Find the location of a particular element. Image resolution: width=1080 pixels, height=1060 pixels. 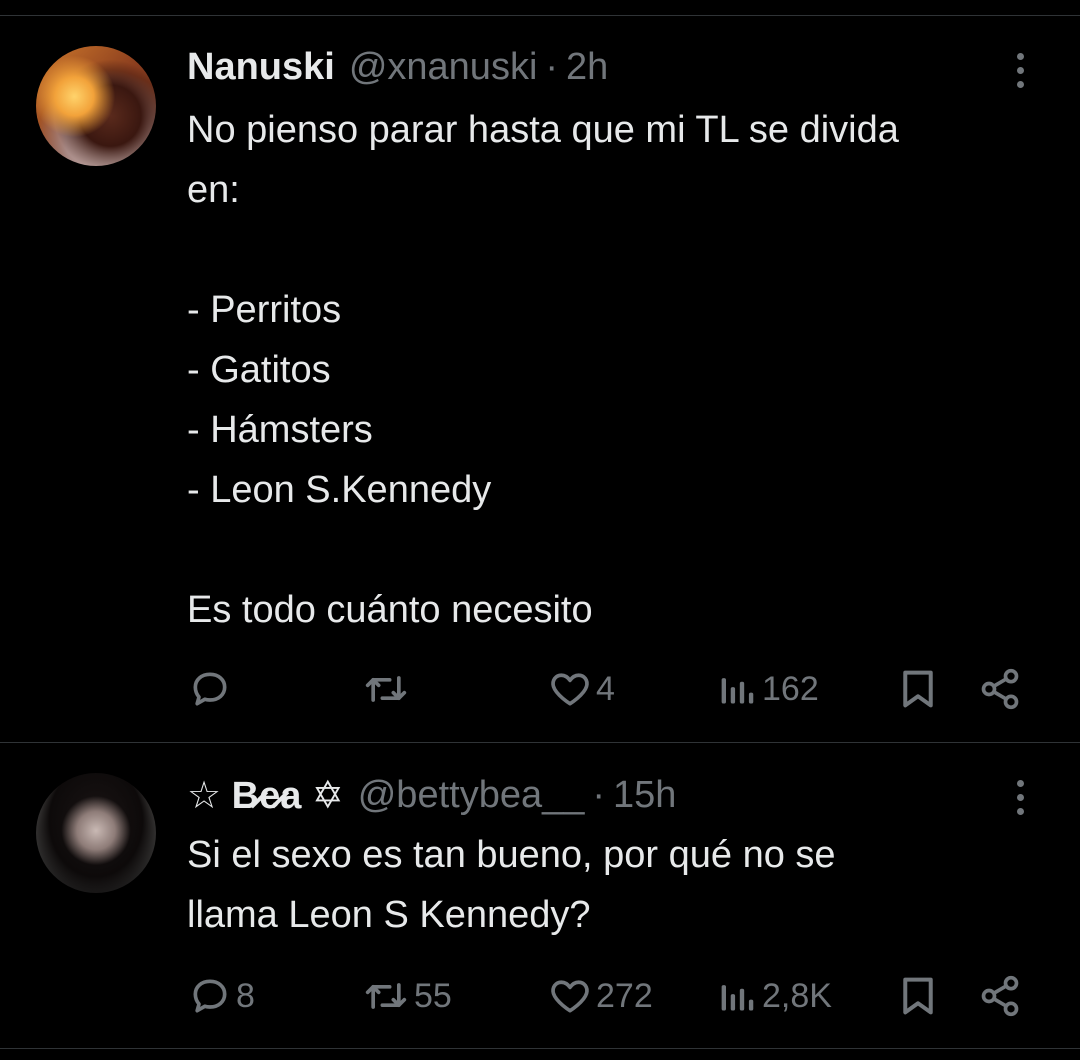

tweet-text-line: en: is located at coordinates (213, 190).